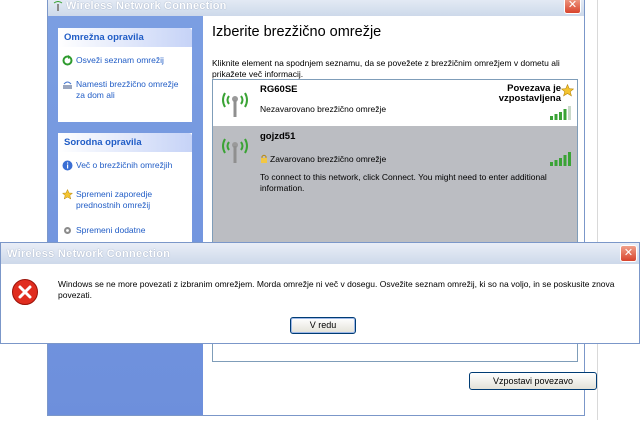  Describe the element at coordinates (89, 254) in the screenshot. I see `dialog-title: Wireless Network Connection` at that location.